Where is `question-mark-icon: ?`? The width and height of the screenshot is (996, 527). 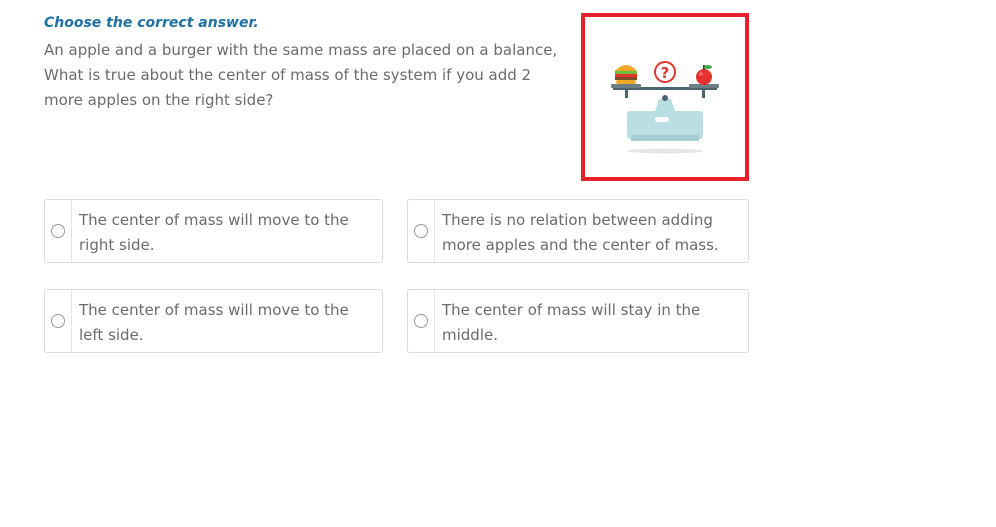 question-mark-icon: ? is located at coordinates (665, 72).